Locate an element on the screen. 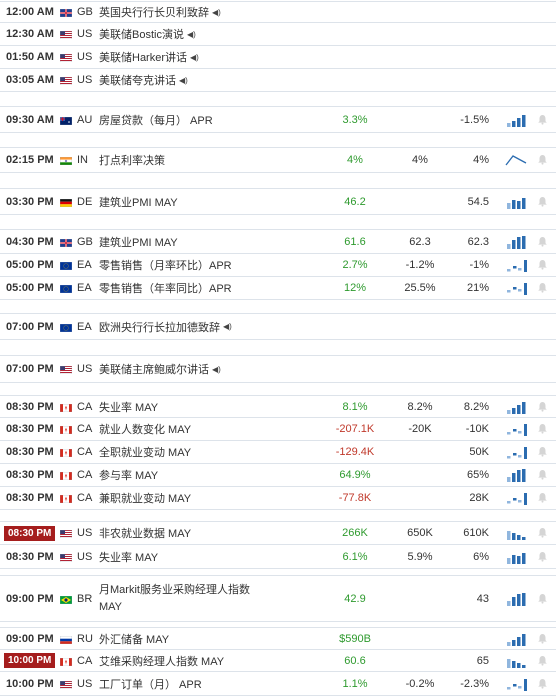  event-name: 全职就业变动 MAY is located at coordinates (145, 452).